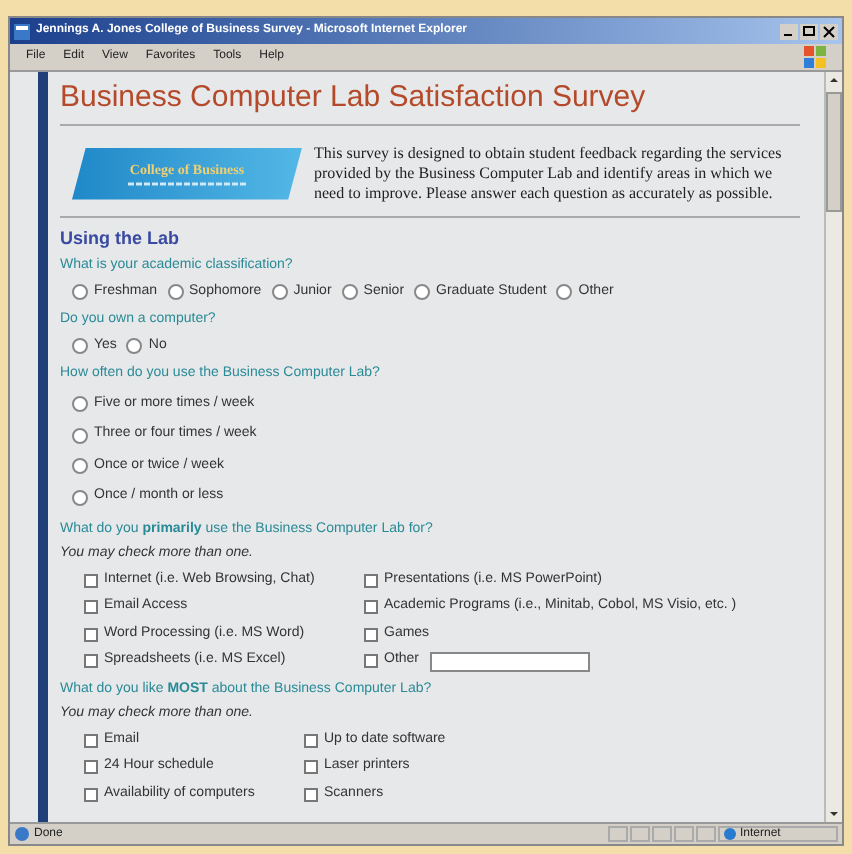  I want to click on other-field, so click(509, 661).